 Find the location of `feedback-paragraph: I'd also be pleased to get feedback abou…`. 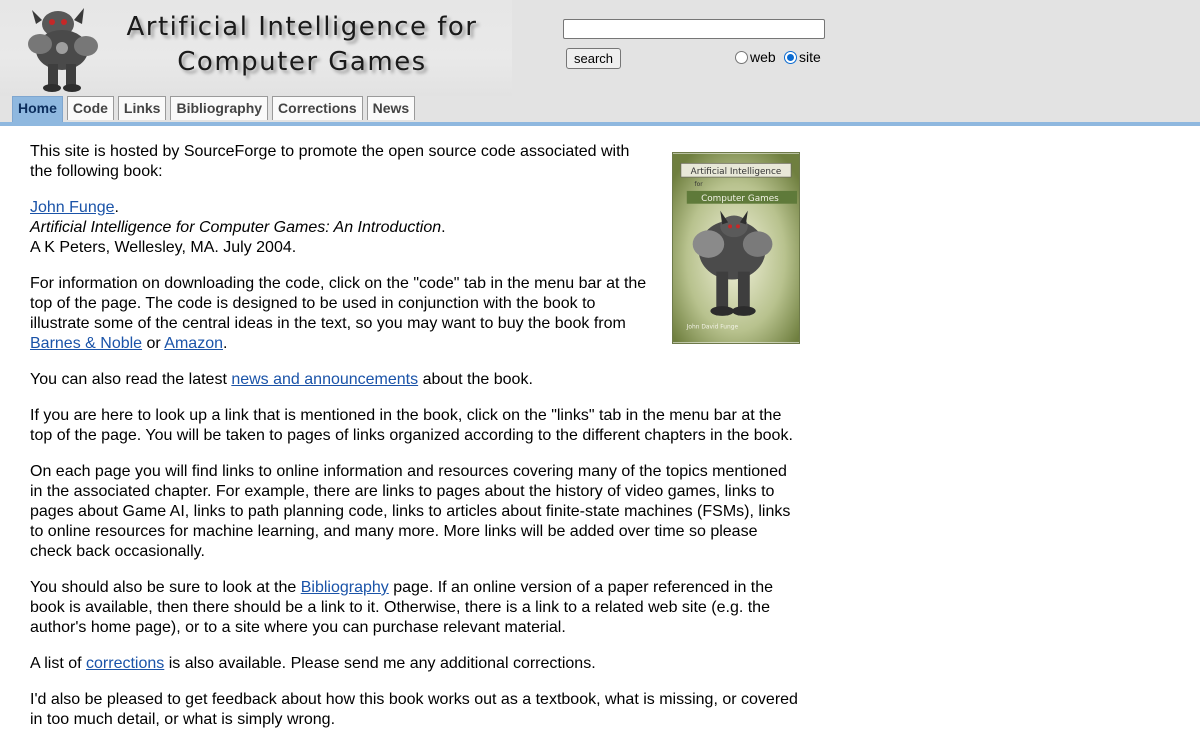

feedback-paragraph: I'd also be pleased to get feedback abou… is located at coordinates (414, 709).